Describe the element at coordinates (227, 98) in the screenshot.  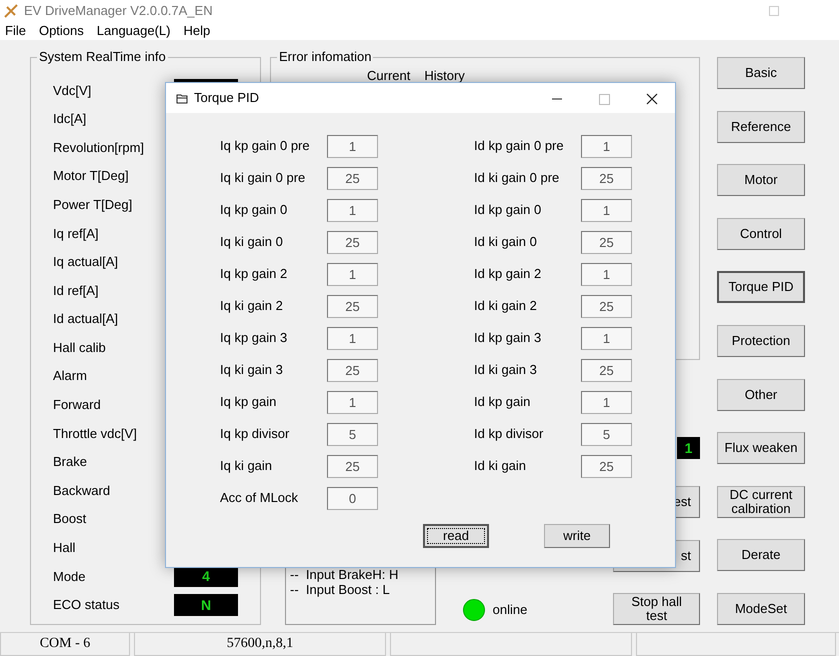
I see `dialog-title: Torque PID` at that location.